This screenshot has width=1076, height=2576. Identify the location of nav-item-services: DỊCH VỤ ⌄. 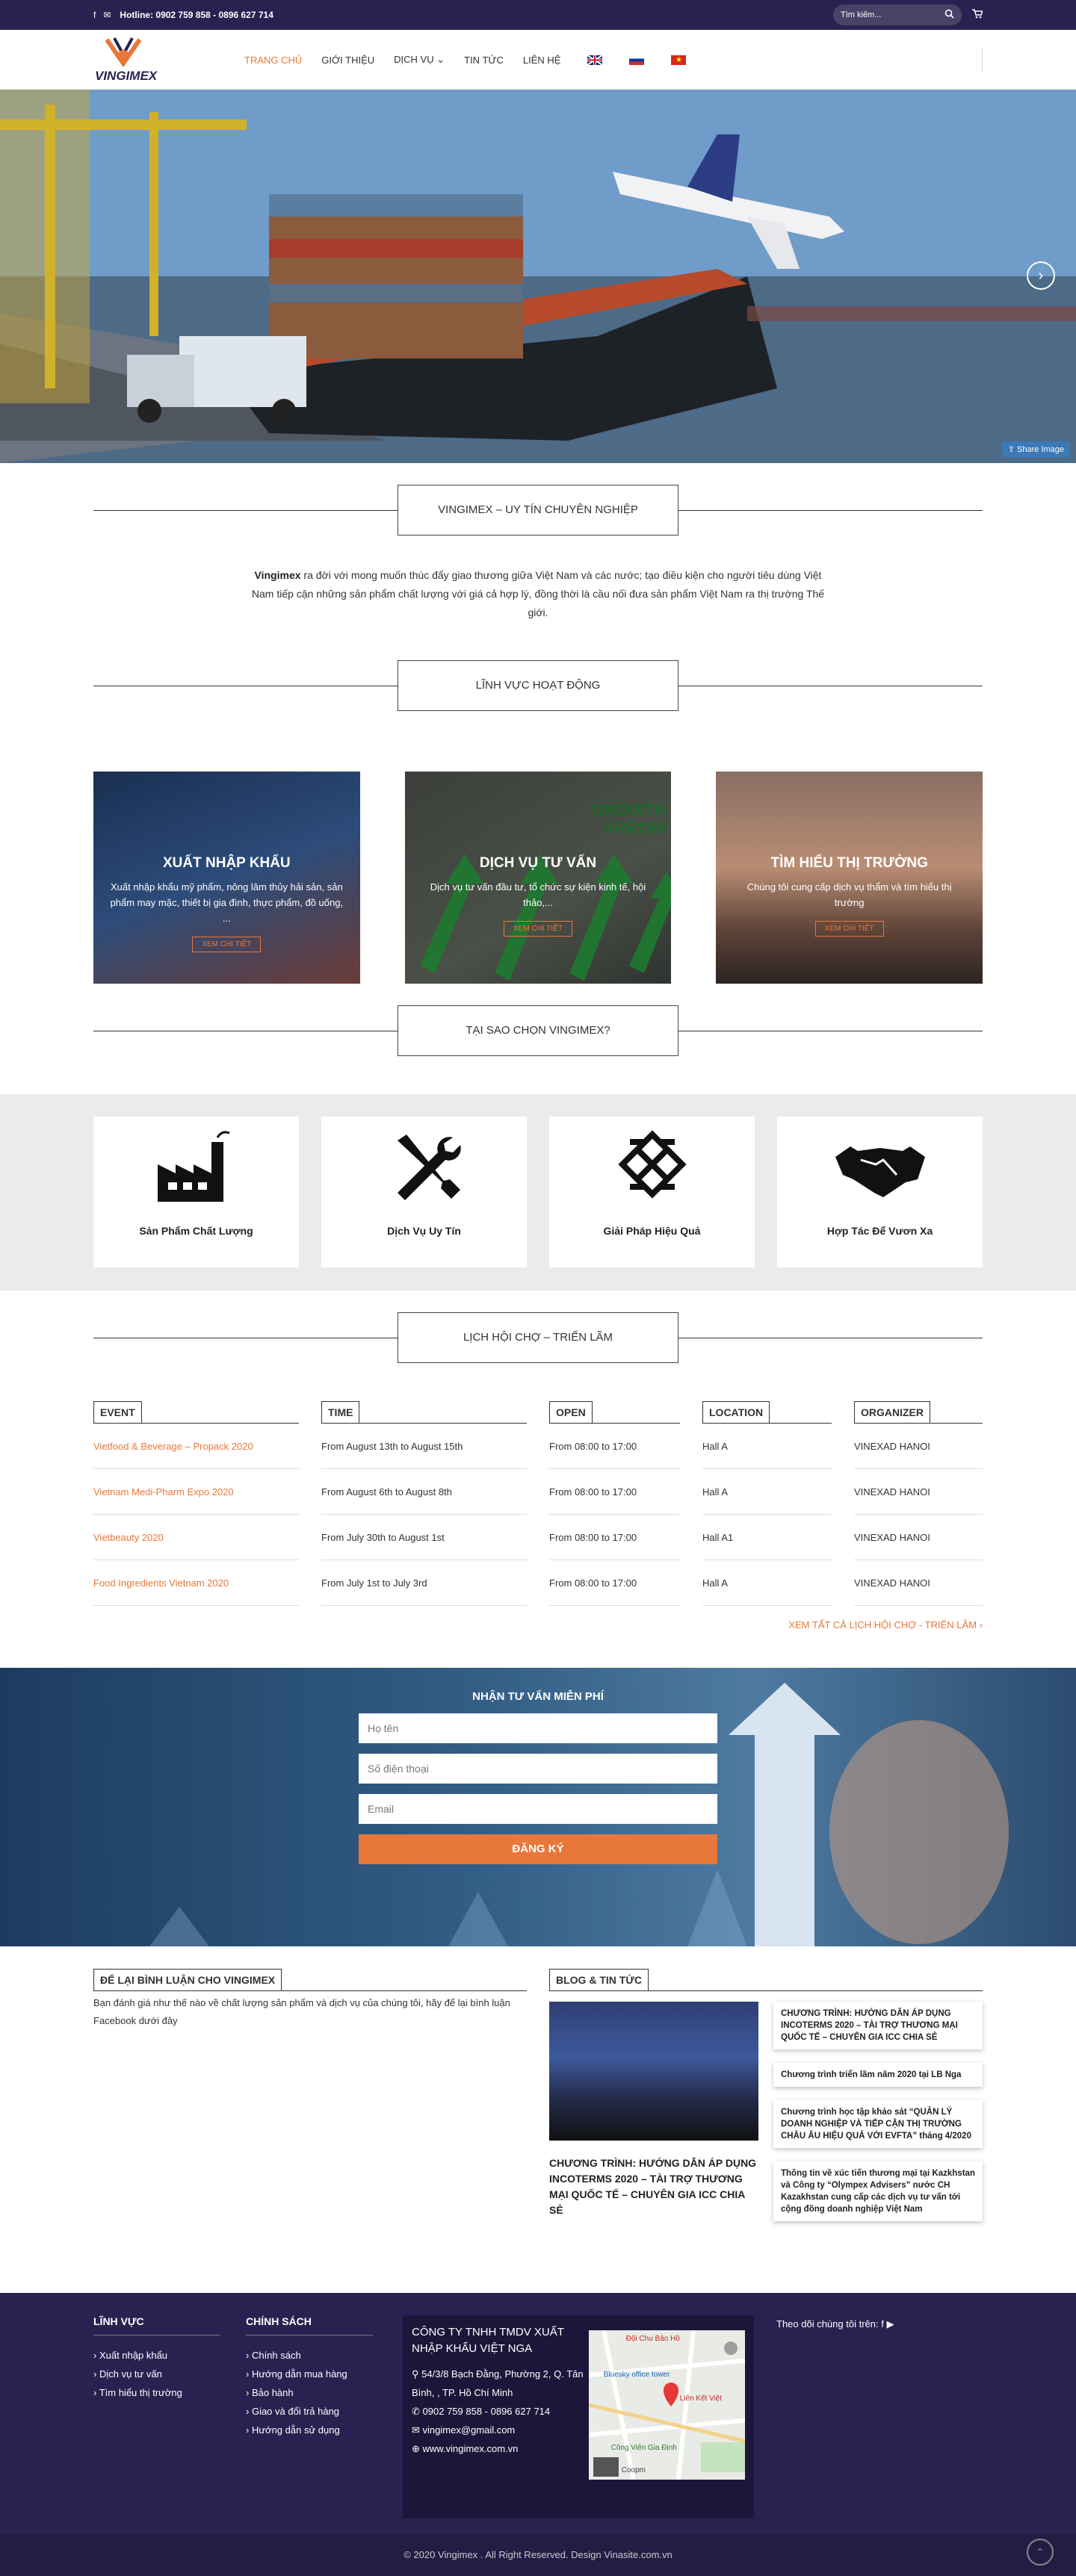
(419, 60).